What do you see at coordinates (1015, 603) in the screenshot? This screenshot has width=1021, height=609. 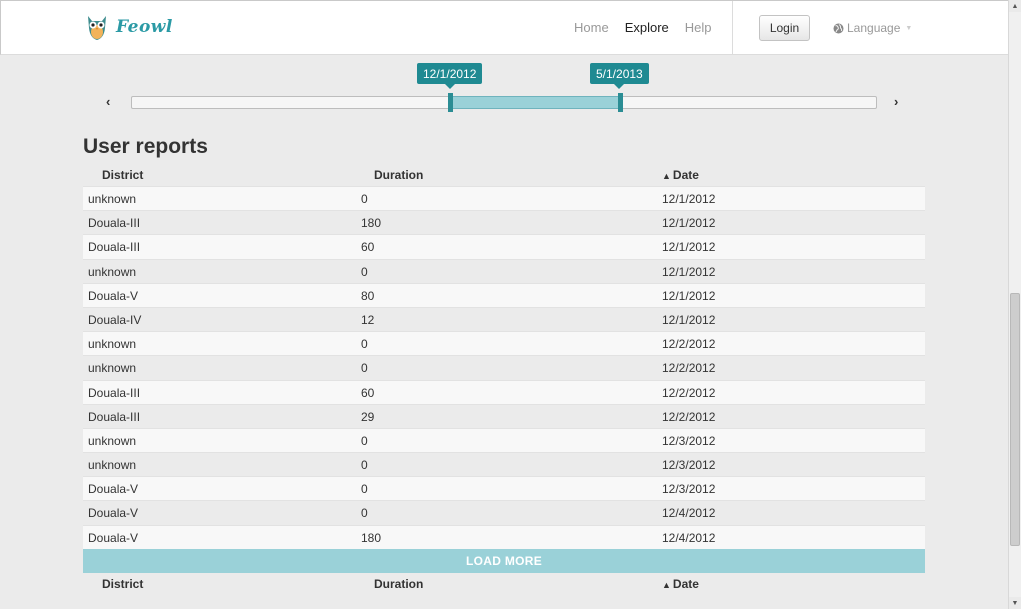 I see `scroll-down-icon: ▼` at bounding box center [1015, 603].